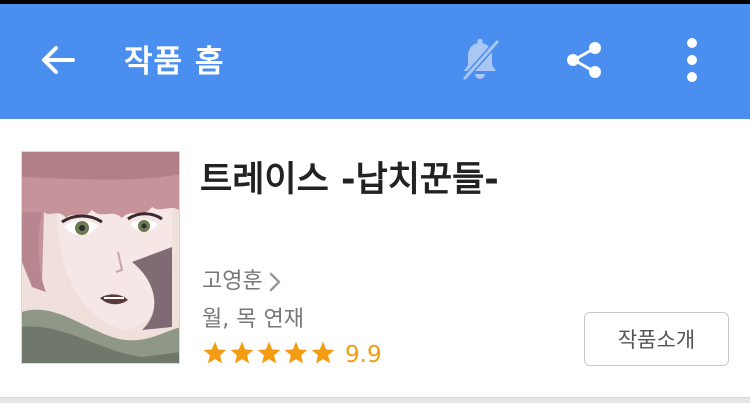 The width and height of the screenshot is (750, 403). I want to click on author-link: 고영훈, so click(241, 282).